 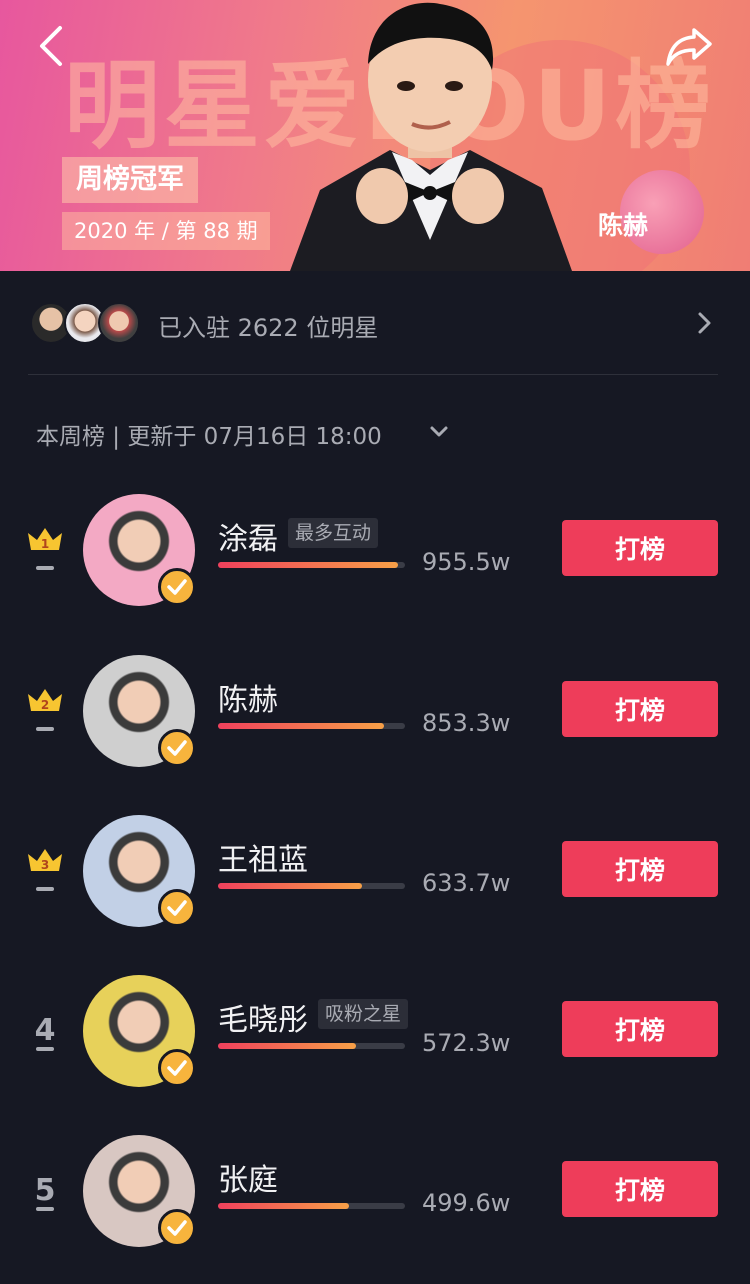 I want to click on ranking-period-selector: 本周榜 | 更新于 07月16日 18:00, so click(x=209, y=434).